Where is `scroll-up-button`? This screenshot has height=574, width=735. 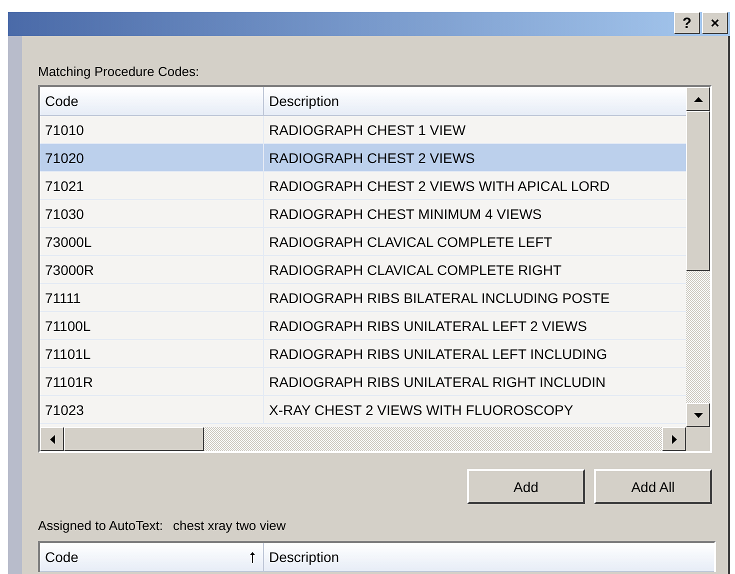 scroll-up-button is located at coordinates (698, 99).